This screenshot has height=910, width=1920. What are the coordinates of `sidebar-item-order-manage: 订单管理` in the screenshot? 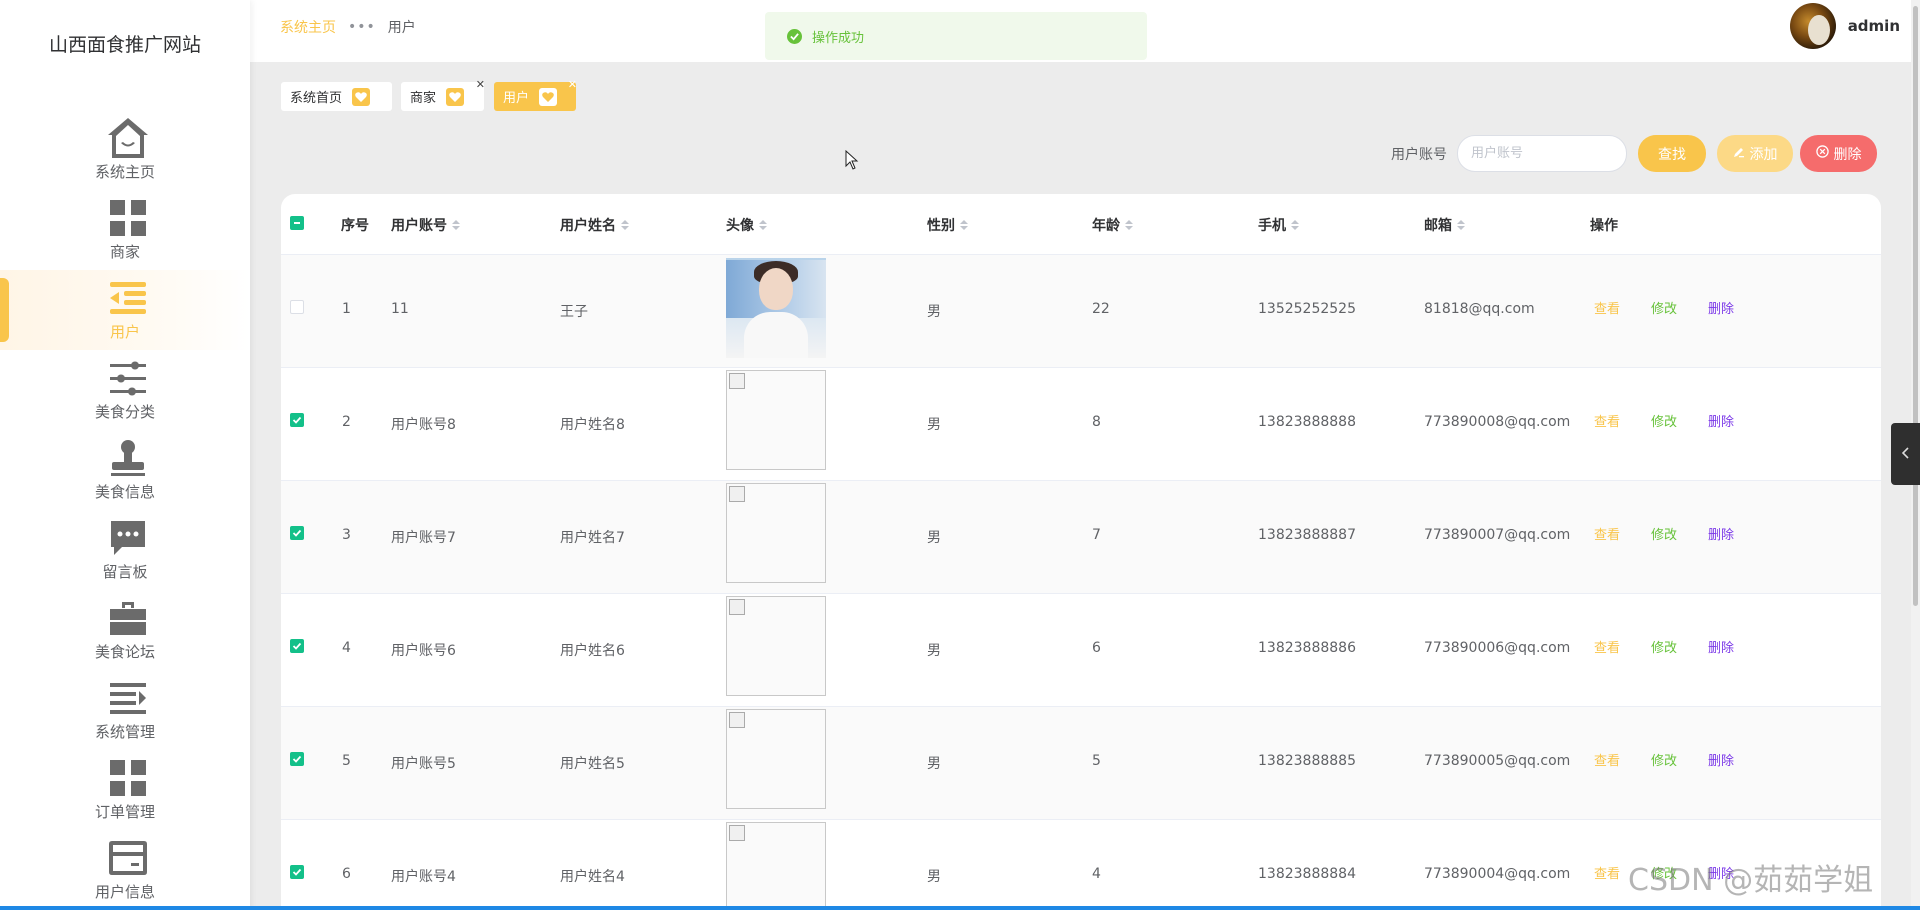 It's located at (125, 790).